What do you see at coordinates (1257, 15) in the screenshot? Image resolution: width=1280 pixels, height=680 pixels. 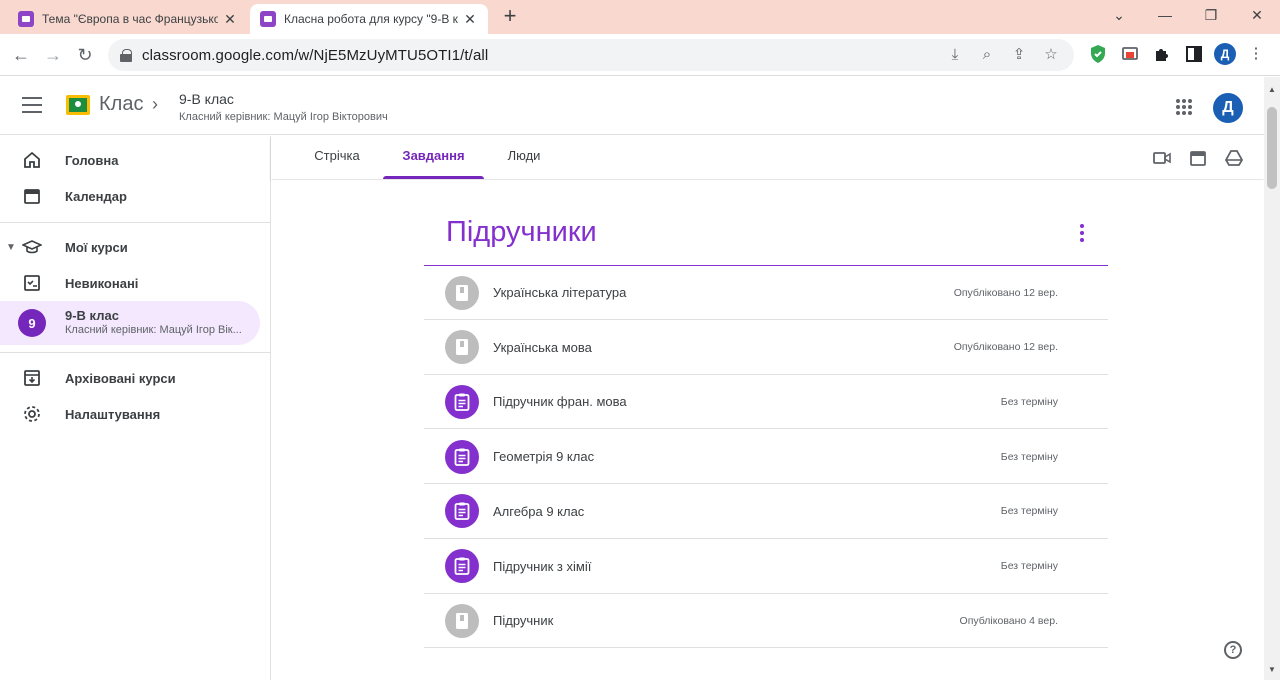 I see `window-close-icon: ✕` at bounding box center [1257, 15].